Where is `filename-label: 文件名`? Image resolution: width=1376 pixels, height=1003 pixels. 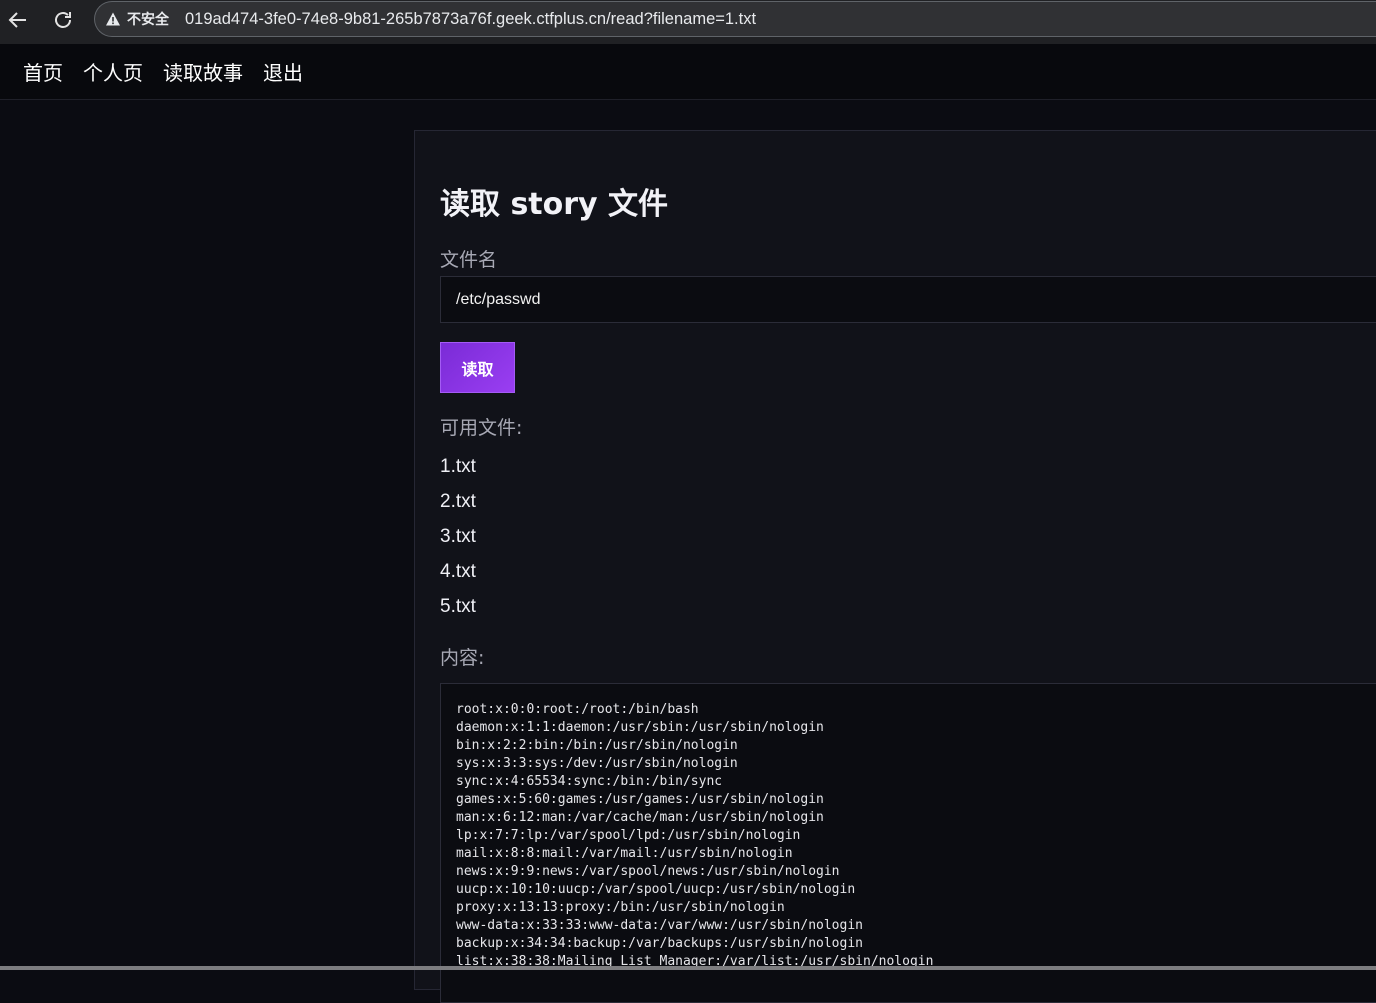 filename-label: 文件名 is located at coordinates (469, 260).